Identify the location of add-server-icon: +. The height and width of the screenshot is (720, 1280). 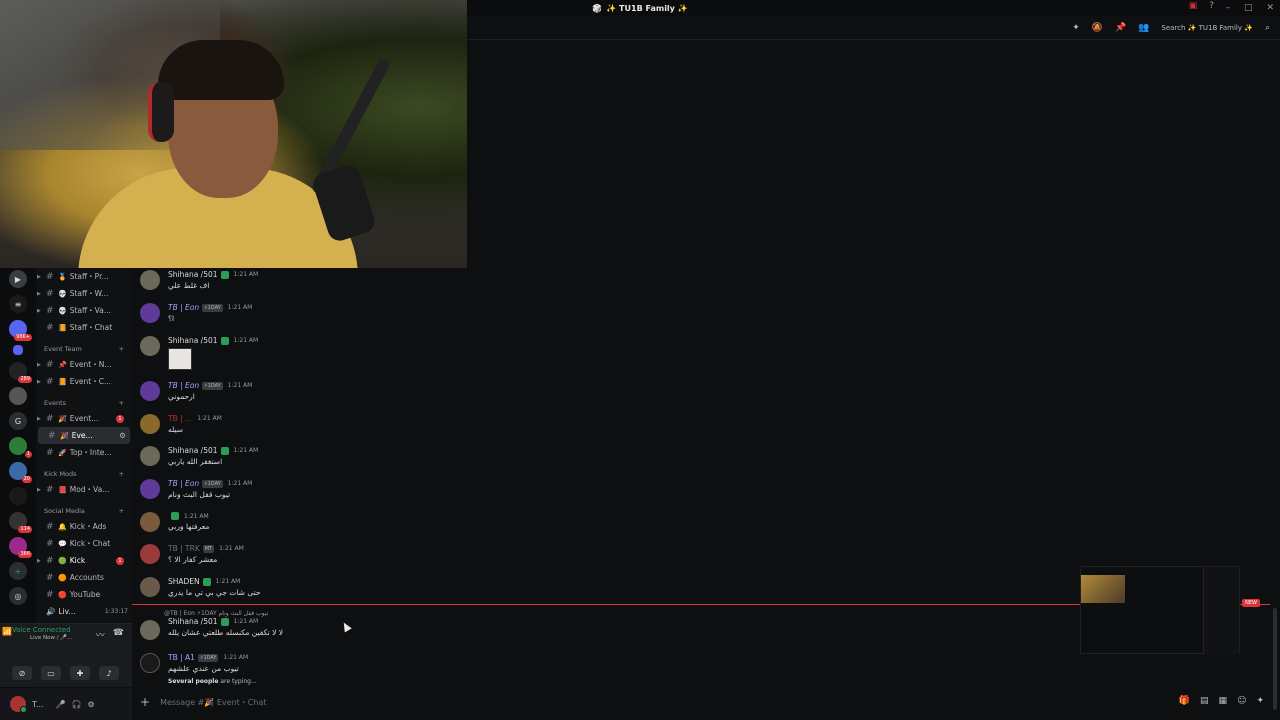
(18, 571).